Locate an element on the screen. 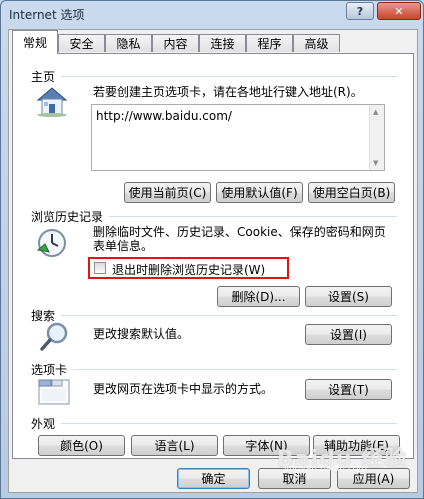 This screenshot has width=424, height=499. languages-button: 语言(L) is located at coordinates (174, 445).